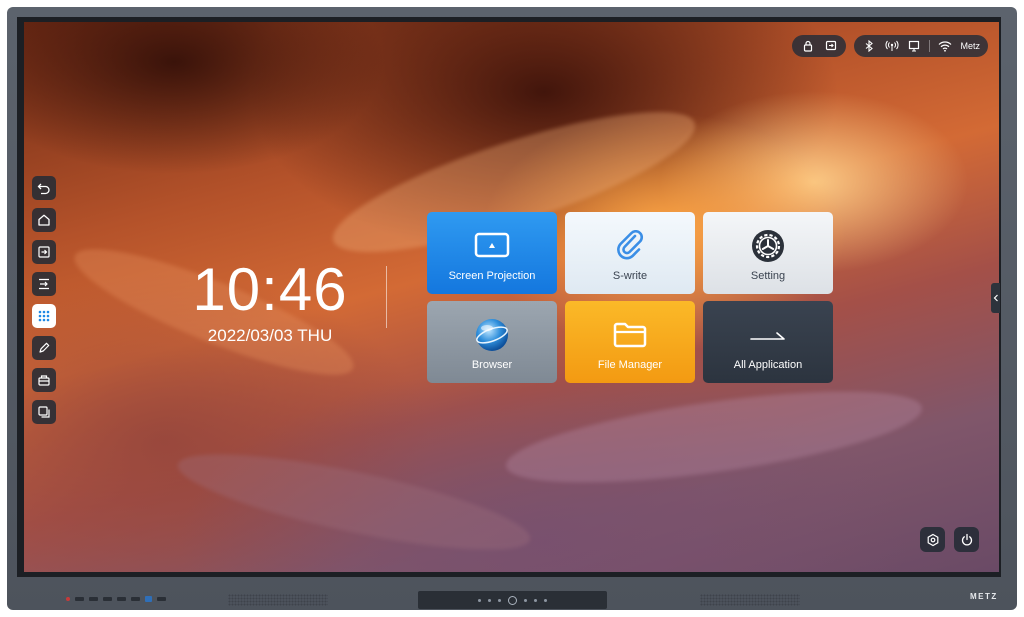  I want to click on settings-shortcut-button, so click(932, 539).